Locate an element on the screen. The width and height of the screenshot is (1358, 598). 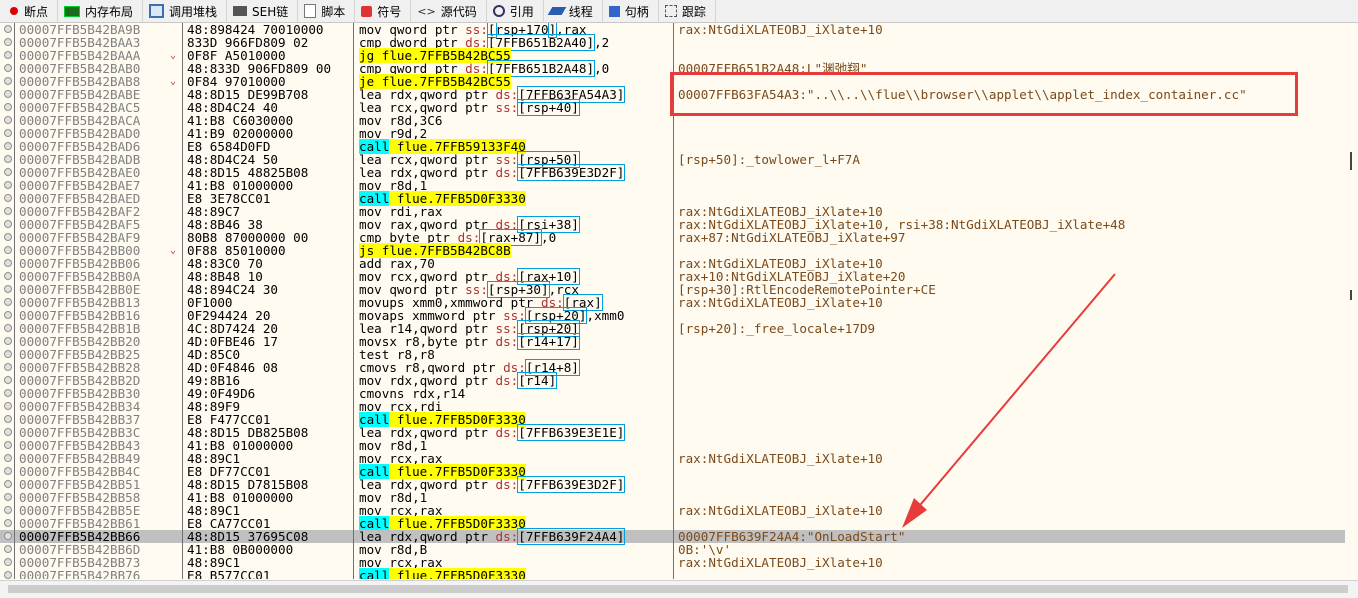
tab-4: 脚本 is located at coordinates (327, 11).